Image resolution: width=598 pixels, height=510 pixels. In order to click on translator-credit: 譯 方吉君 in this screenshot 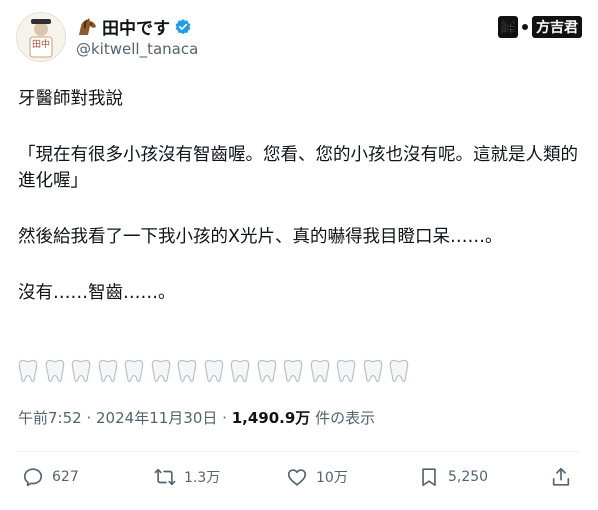, I will do `click(540, 27)`.